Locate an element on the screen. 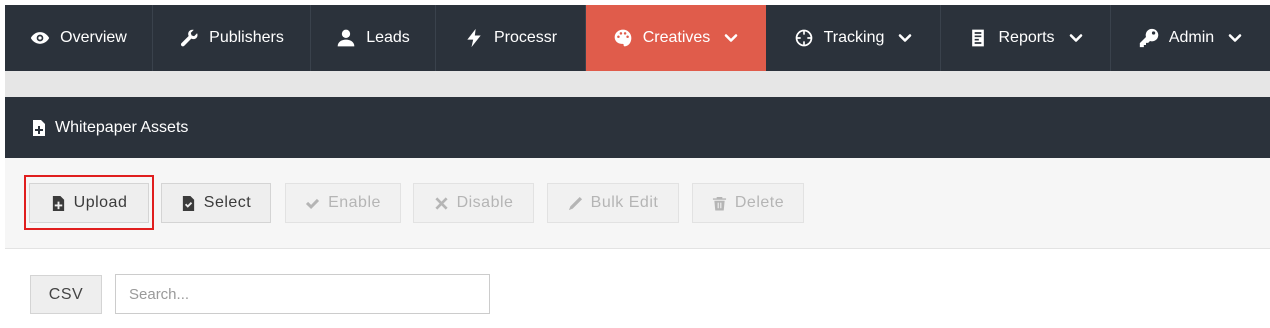 The image size is (1270, 328). disable-button: Disable is located at coordinates (473, 203).